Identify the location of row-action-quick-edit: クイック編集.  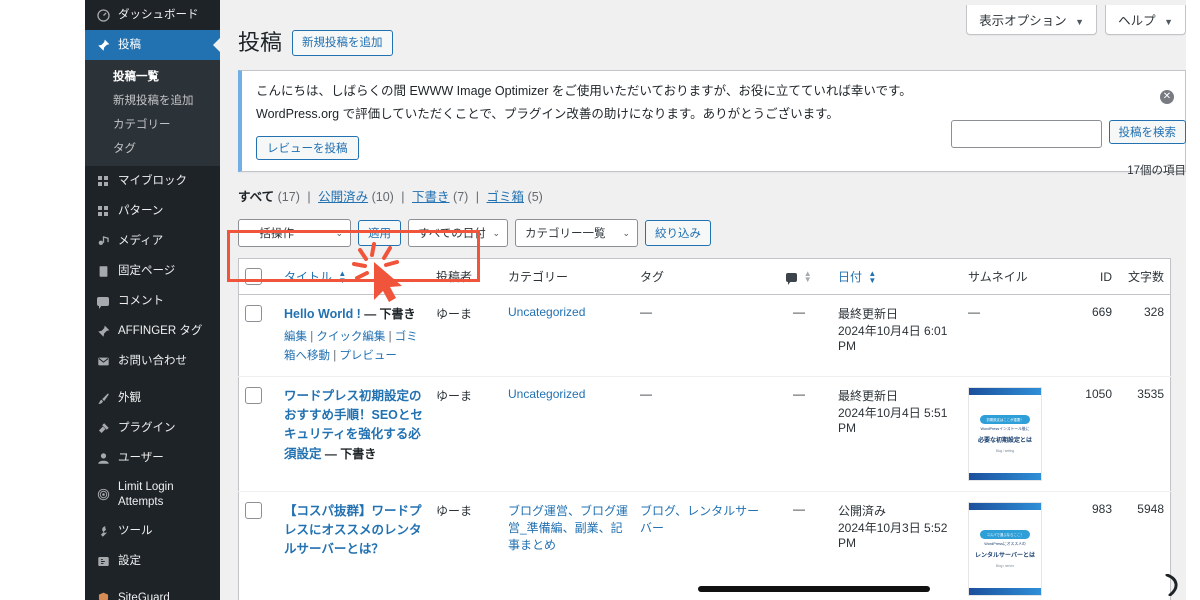
(350, 337).